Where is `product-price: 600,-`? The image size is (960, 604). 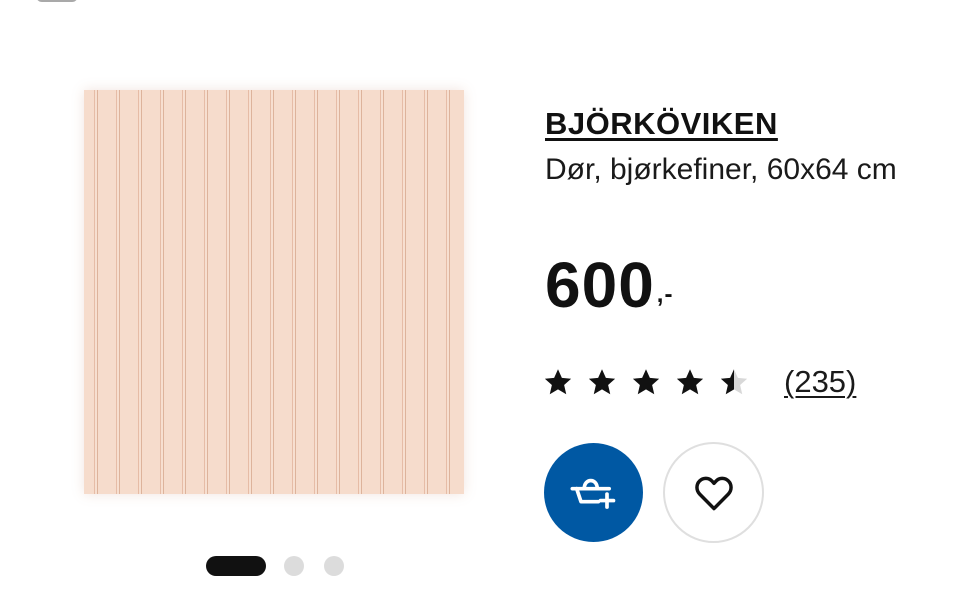
product-price: 600,- is located at coordinates (609, 285).